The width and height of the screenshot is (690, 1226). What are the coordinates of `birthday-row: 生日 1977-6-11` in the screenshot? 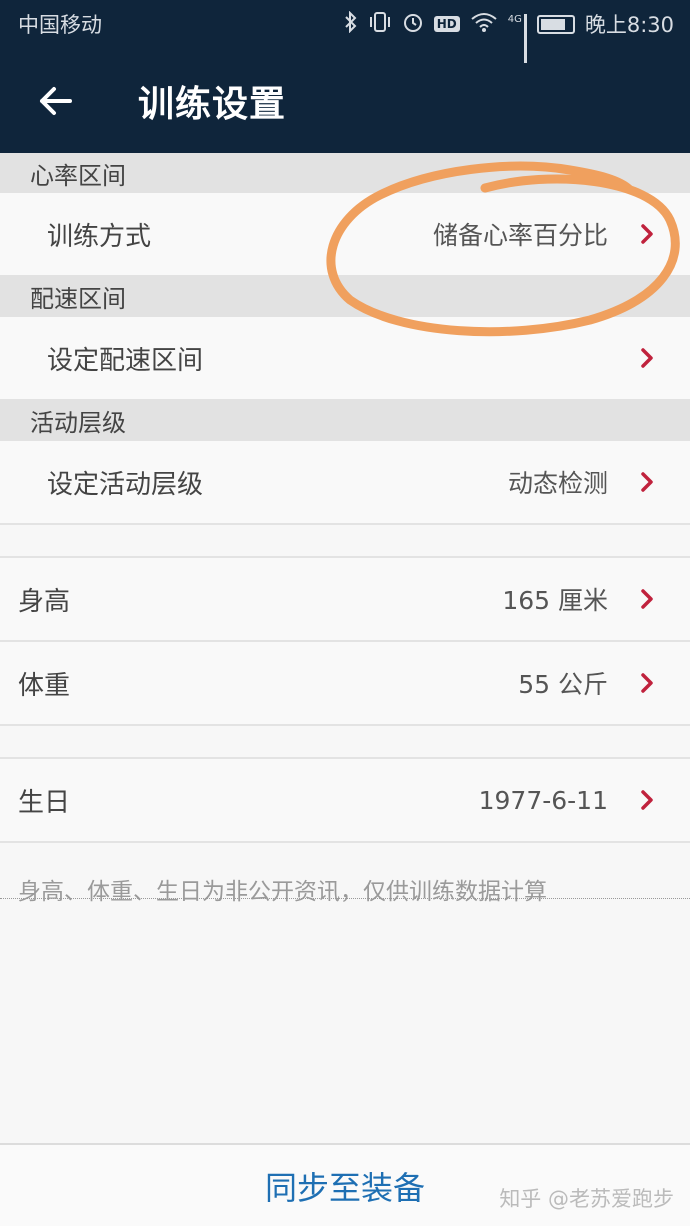 It's located at (345, 800).